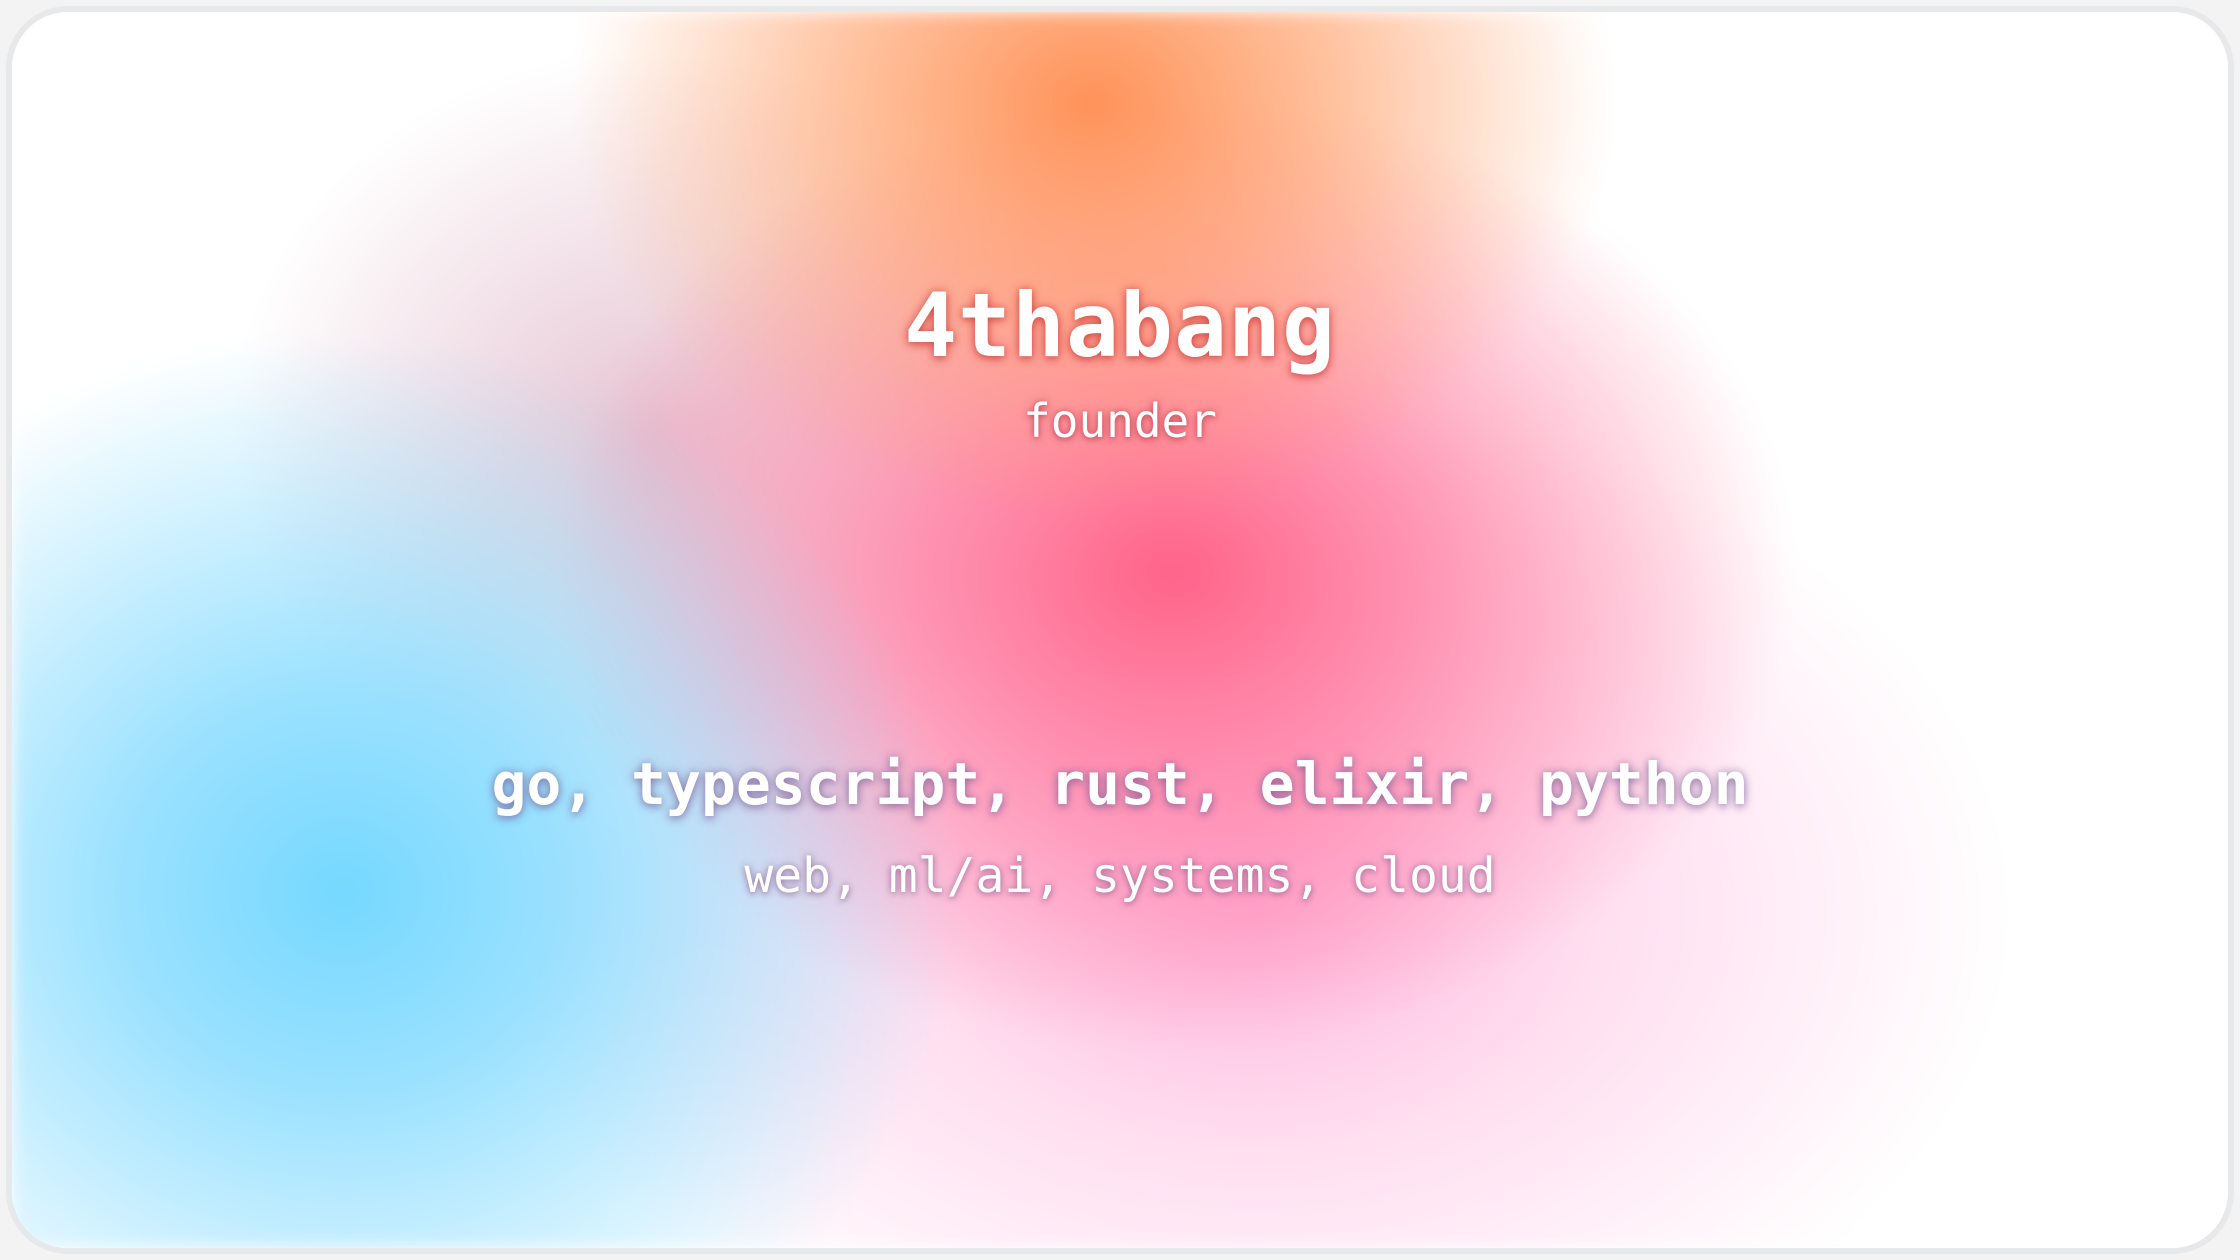 This screenshot has width=2240, height=1260. Describe the element at coordinates (1120, 325) in the screenshot. I see `profile-name: 4thabang` at that location.